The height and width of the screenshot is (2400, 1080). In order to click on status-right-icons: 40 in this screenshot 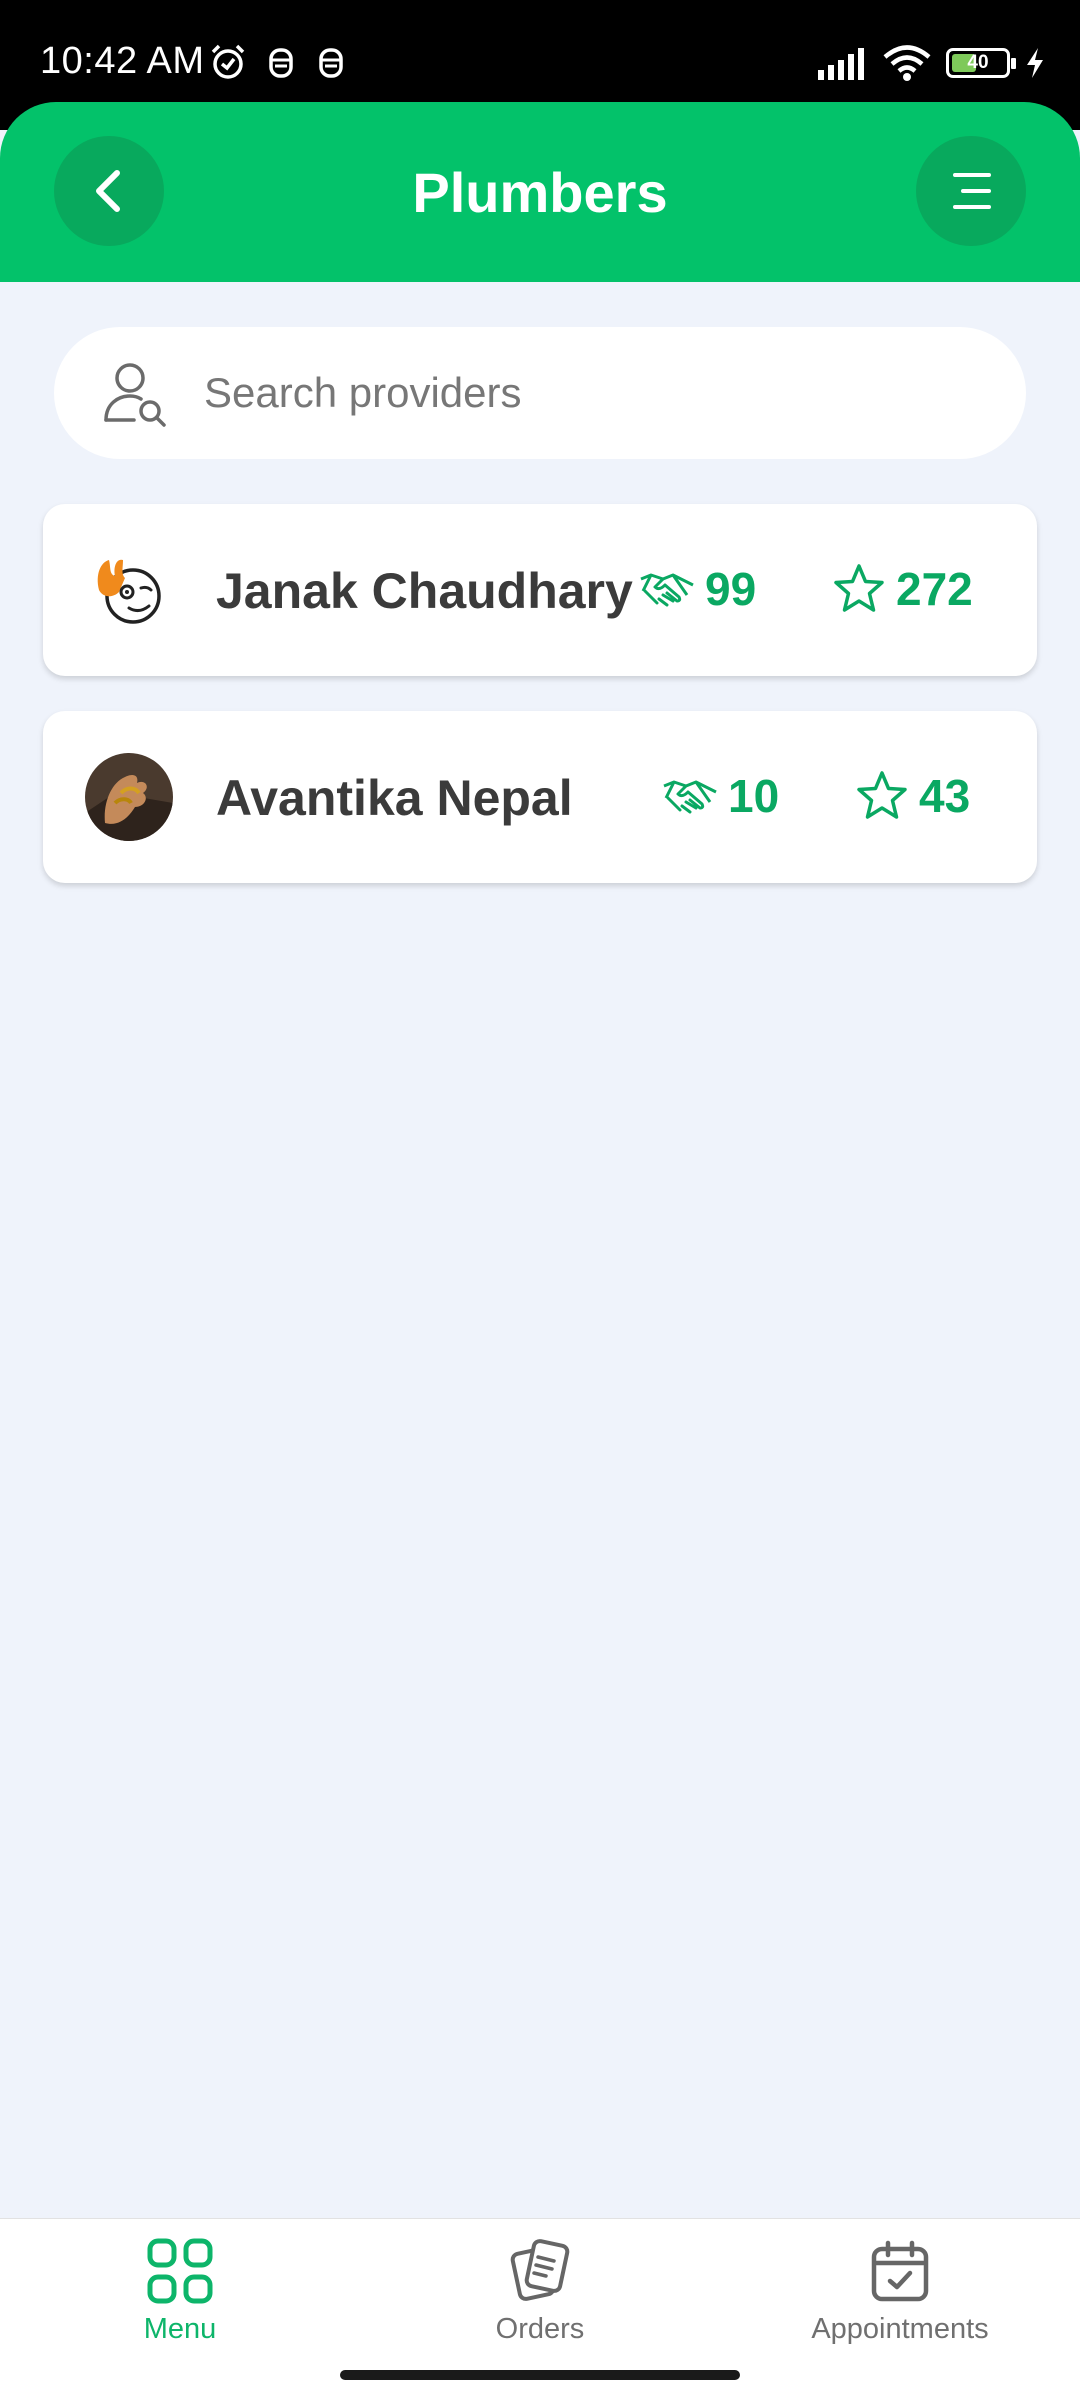, I will do `click(931, 63)`.